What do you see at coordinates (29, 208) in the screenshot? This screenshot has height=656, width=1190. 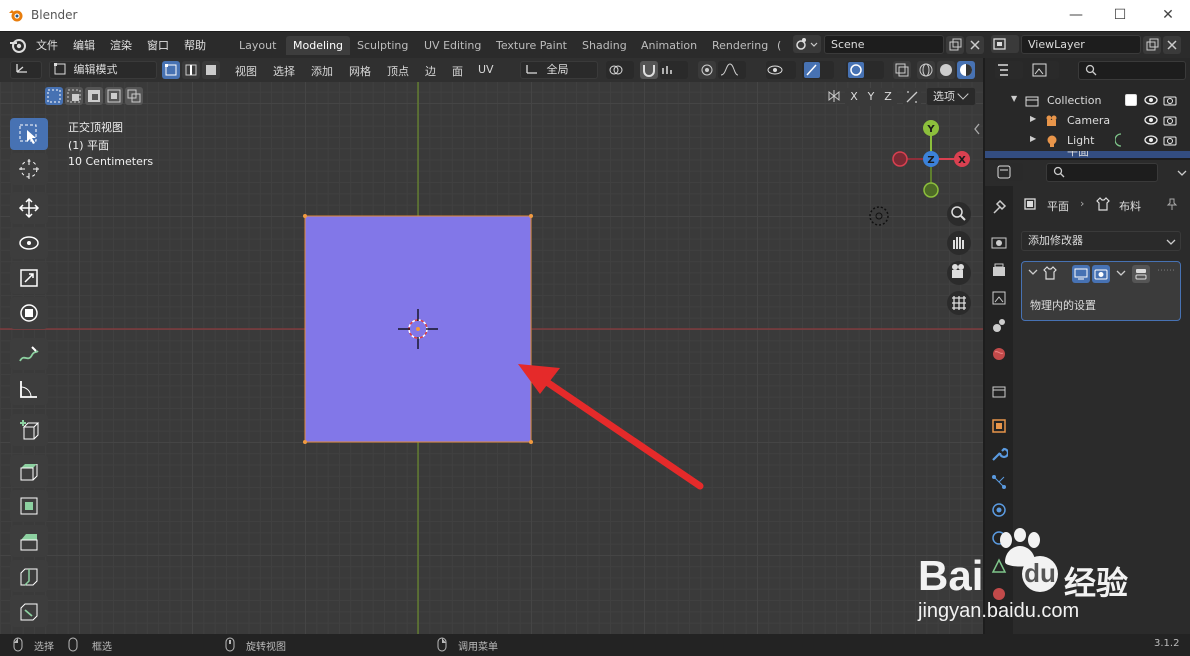 I see `tool-move` at bounding box center [29, 208].